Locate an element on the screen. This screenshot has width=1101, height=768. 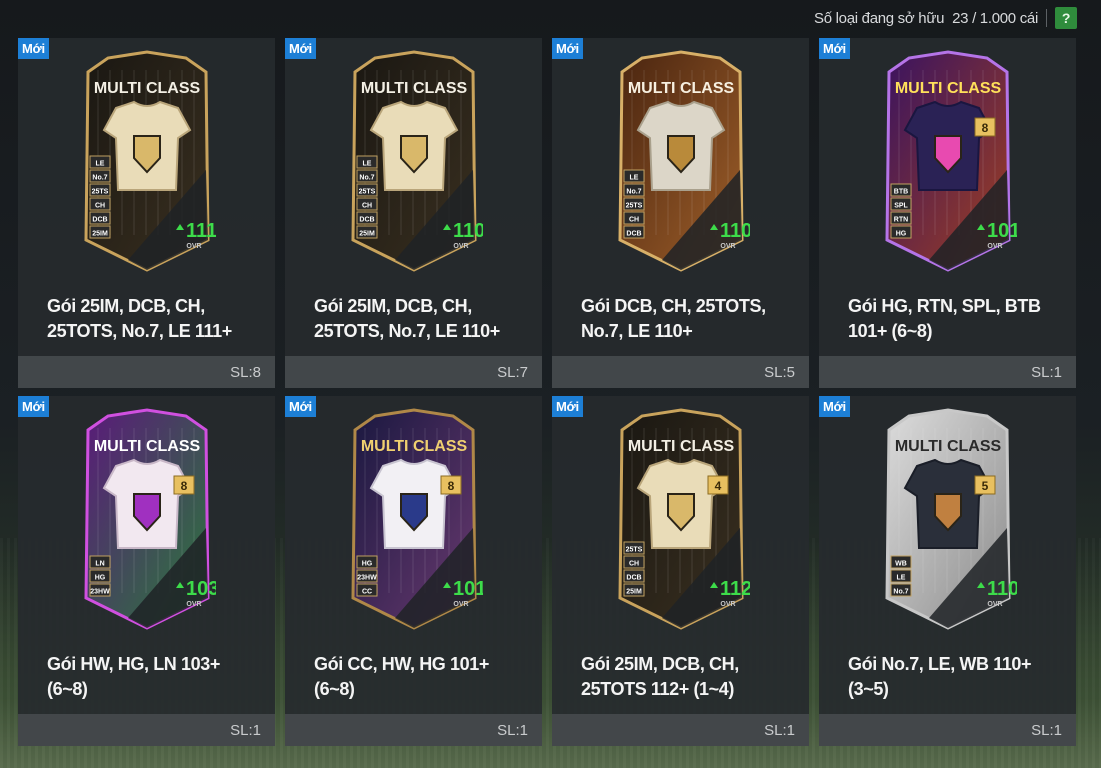
help-button: ? is located at coordinates (1066, 18).